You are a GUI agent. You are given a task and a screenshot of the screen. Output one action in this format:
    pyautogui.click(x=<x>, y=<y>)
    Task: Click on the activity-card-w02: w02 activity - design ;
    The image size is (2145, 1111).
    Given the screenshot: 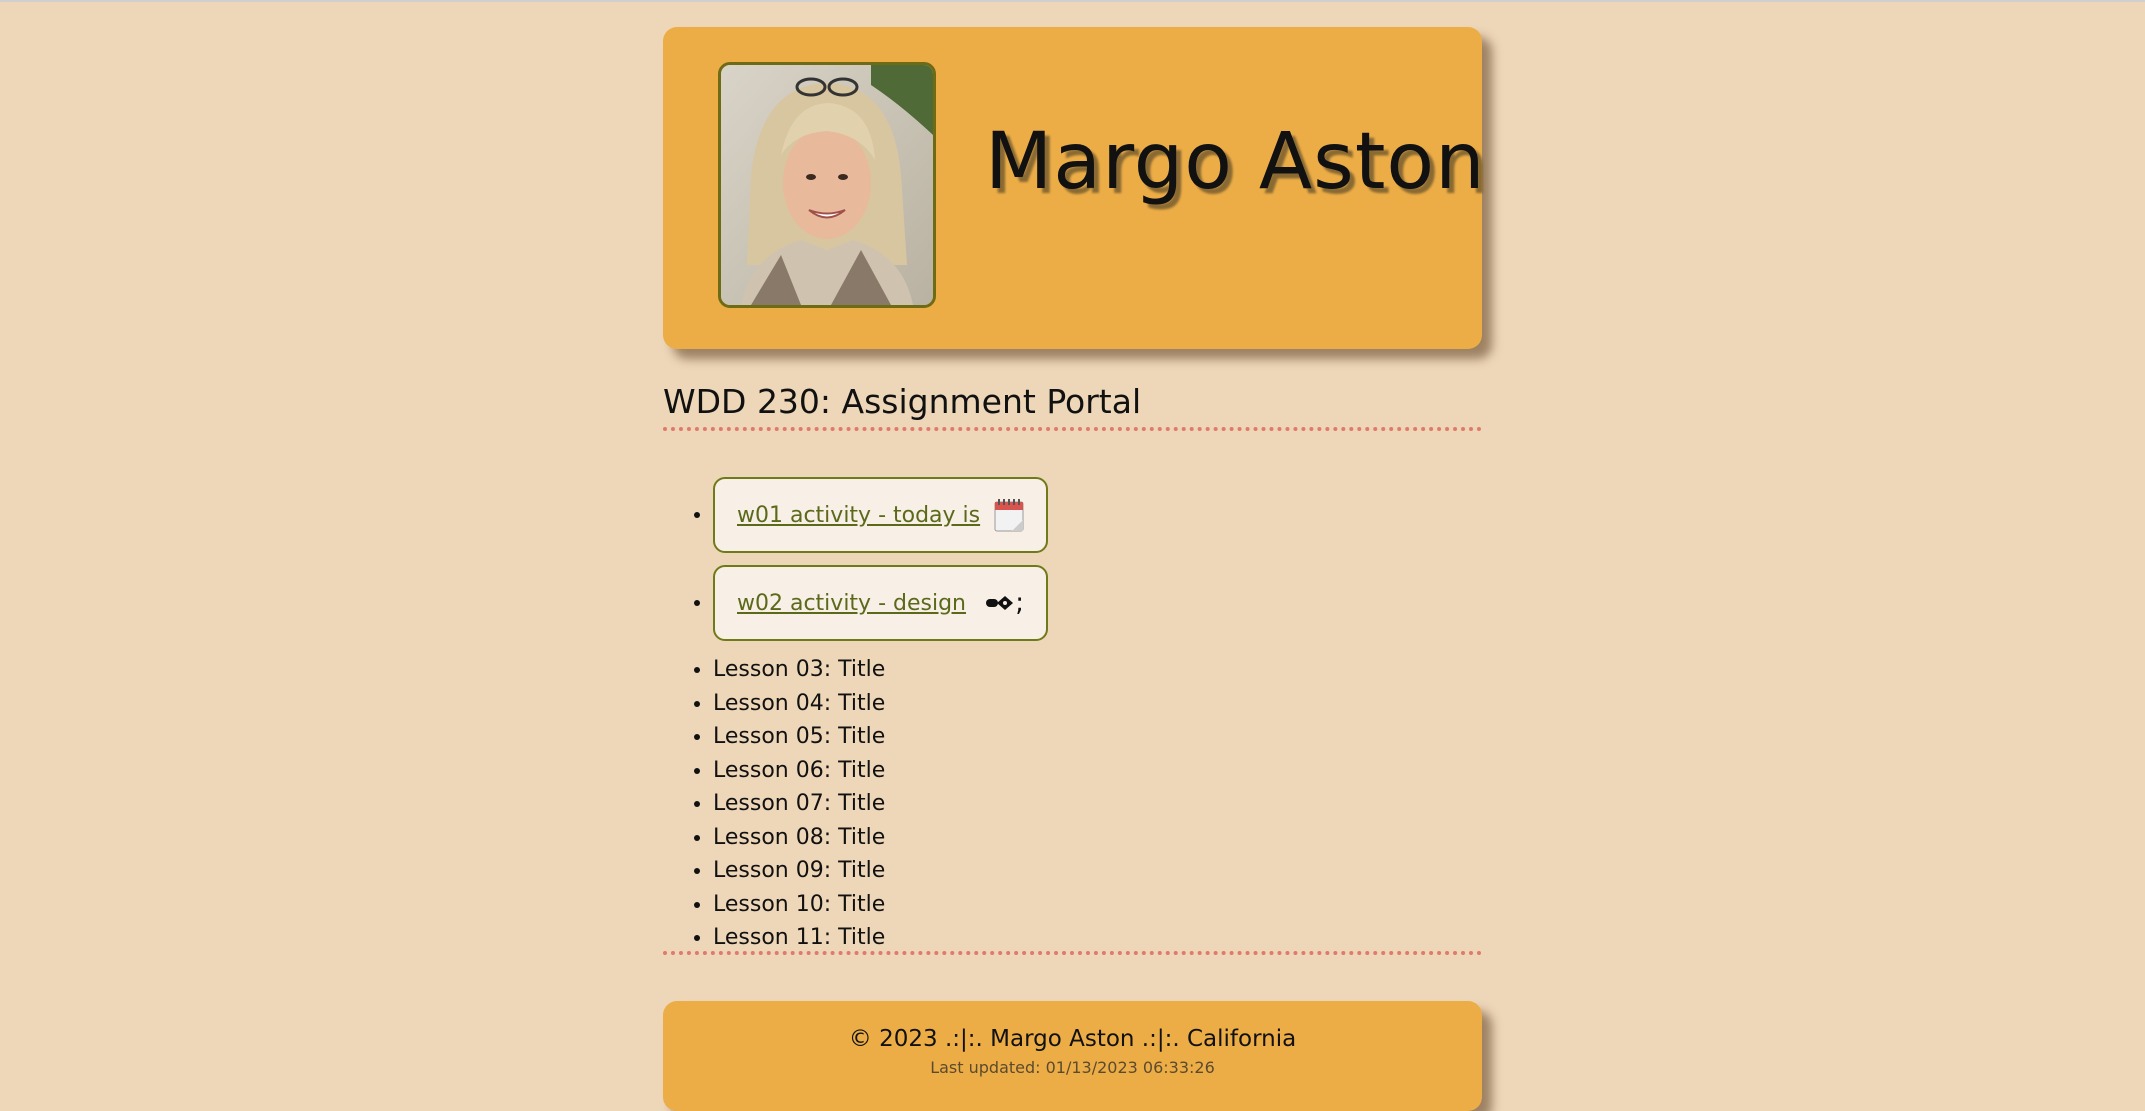 What is the action you would take?
    pyautogui.click(x=880, y=603)
    